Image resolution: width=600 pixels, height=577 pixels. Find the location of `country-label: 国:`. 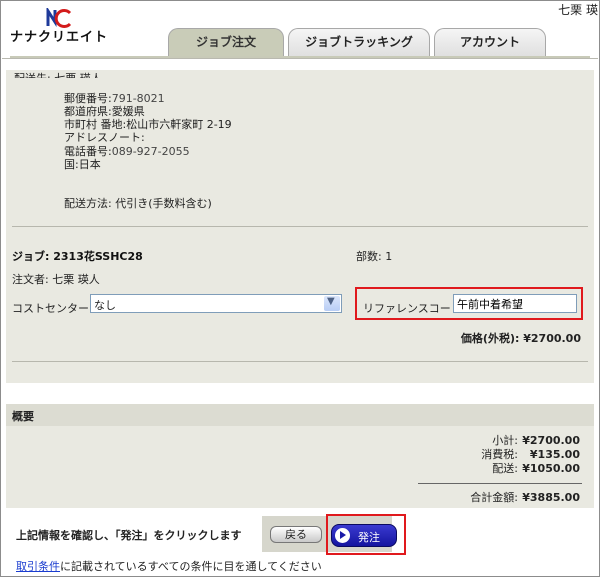

country-label: 国: is located at coordinates (71, 164).